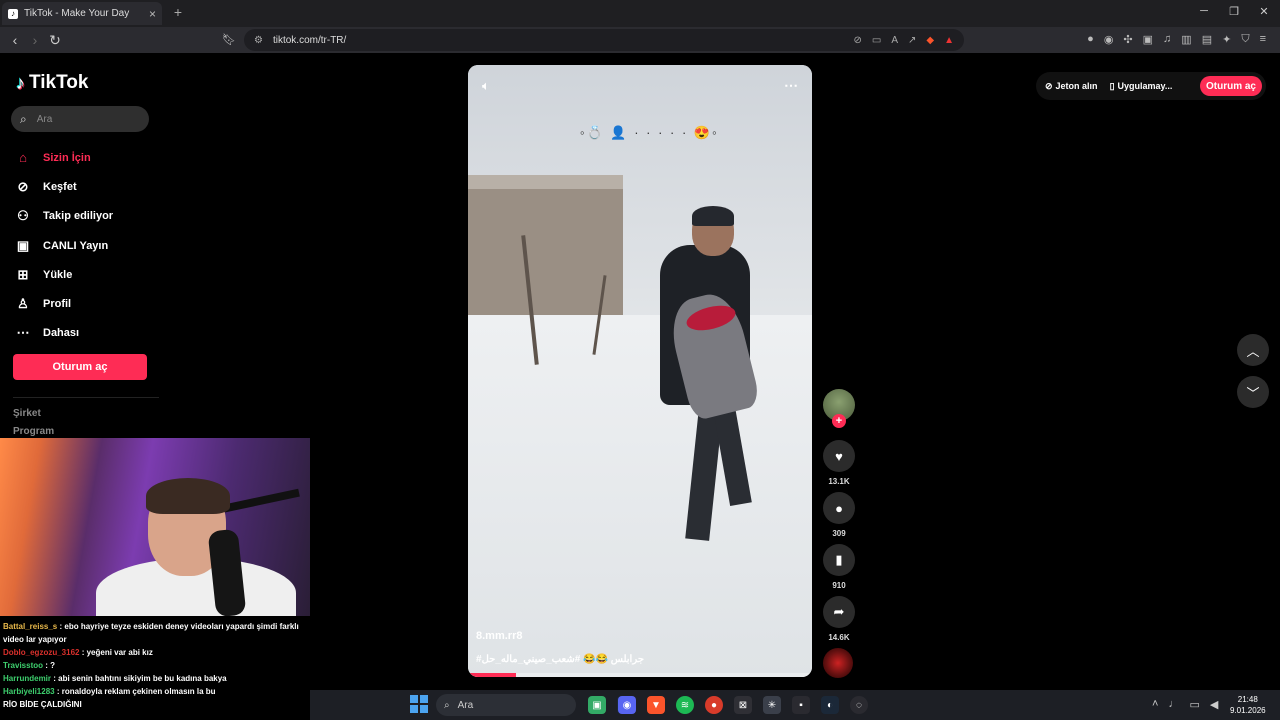 The height and width of the screenshot is (720, 1280). Describe the element at coordinates (714, 705) in the screenshot. I see `app-icon: ●` at that location.